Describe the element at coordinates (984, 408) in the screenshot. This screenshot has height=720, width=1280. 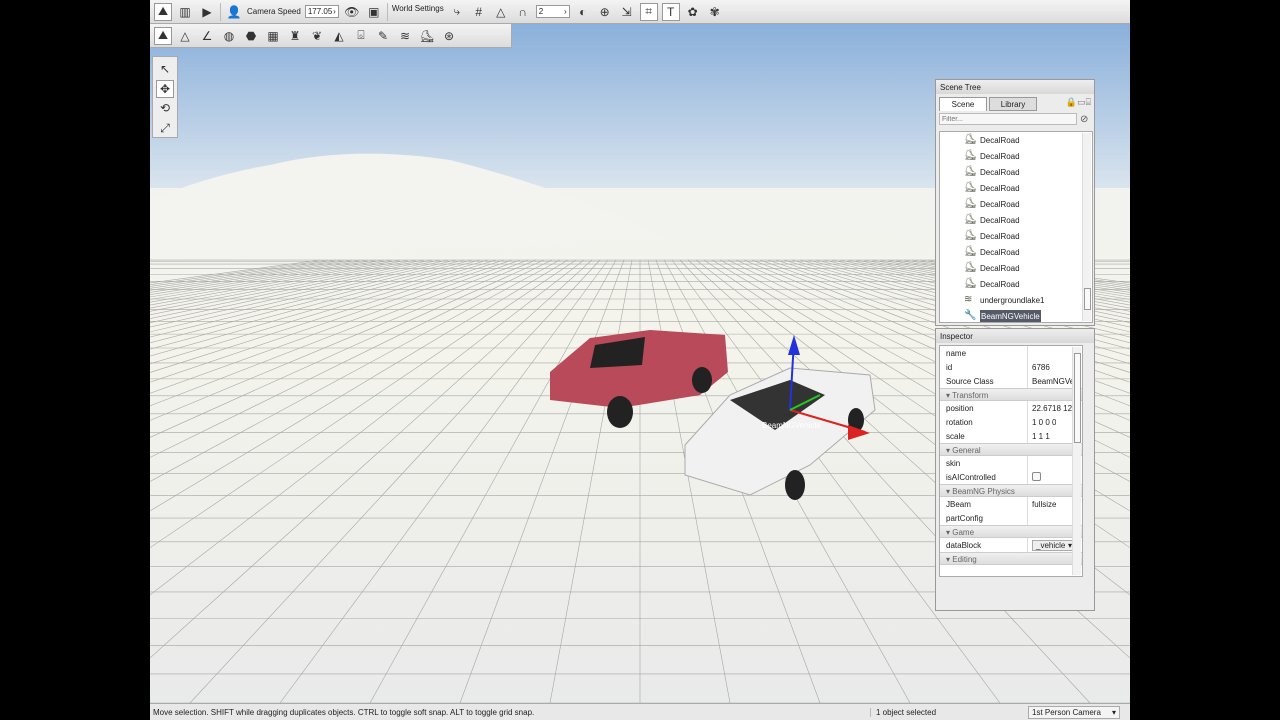
I see `position-label: position` at that location.